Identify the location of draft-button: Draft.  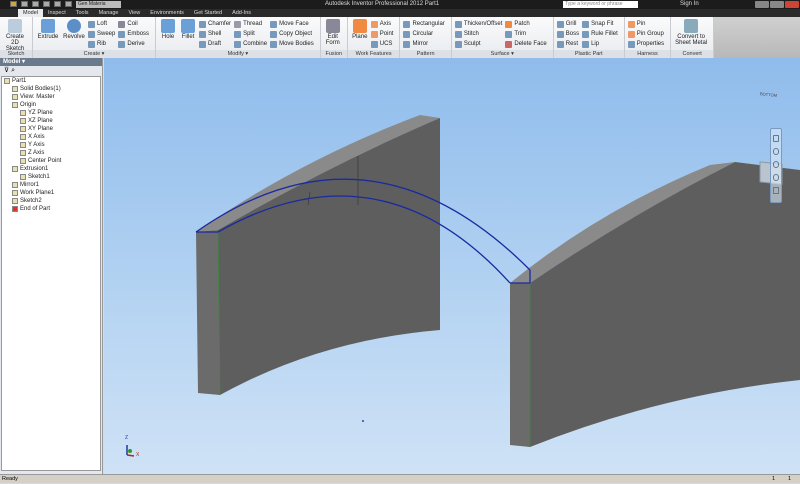
(215, 44).